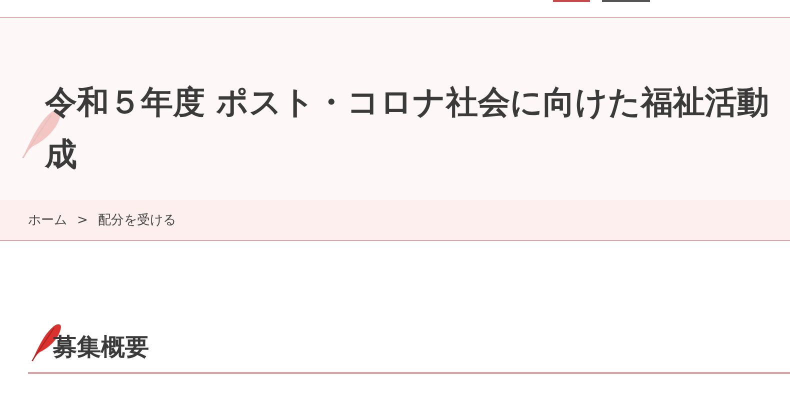 The width and height of the screenshot is (790, 400). Describe the element at coordinates (407, 102) in the screenshot. I see `page-title: 令和５年度 ポスト・コロナ社会に向けた福祉活動` at that location.